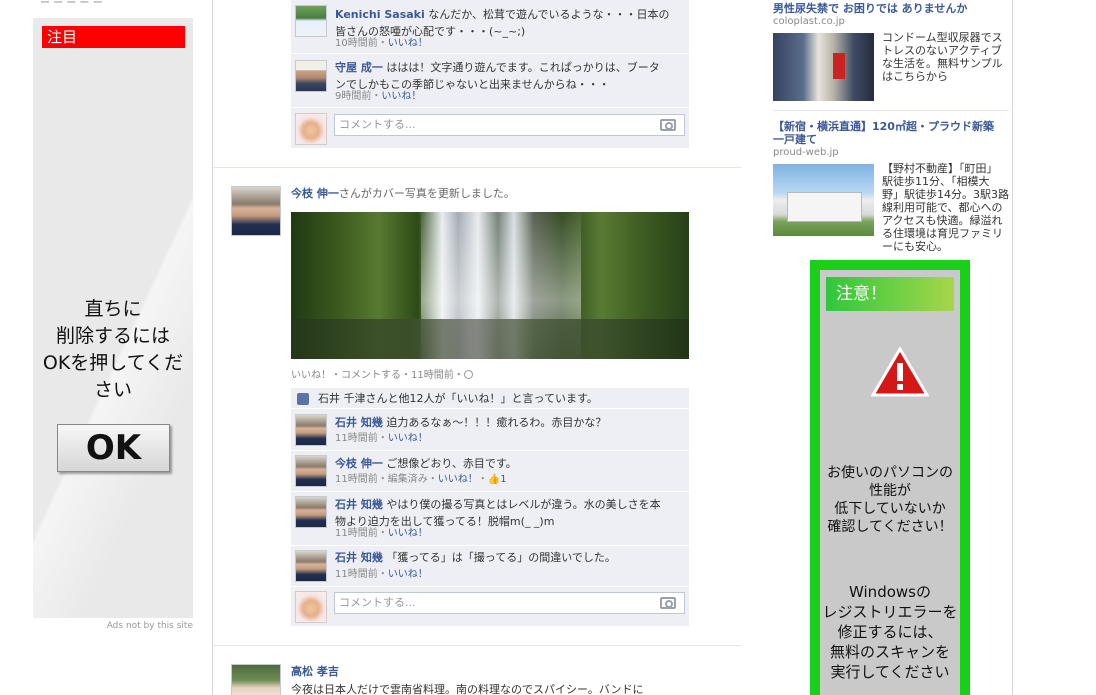 The height and width of the screenshot is (695, 1096). Describe the element at coordinates (890, 527) in the screenshot. I see `warning-line: 確認してください！` at that location.